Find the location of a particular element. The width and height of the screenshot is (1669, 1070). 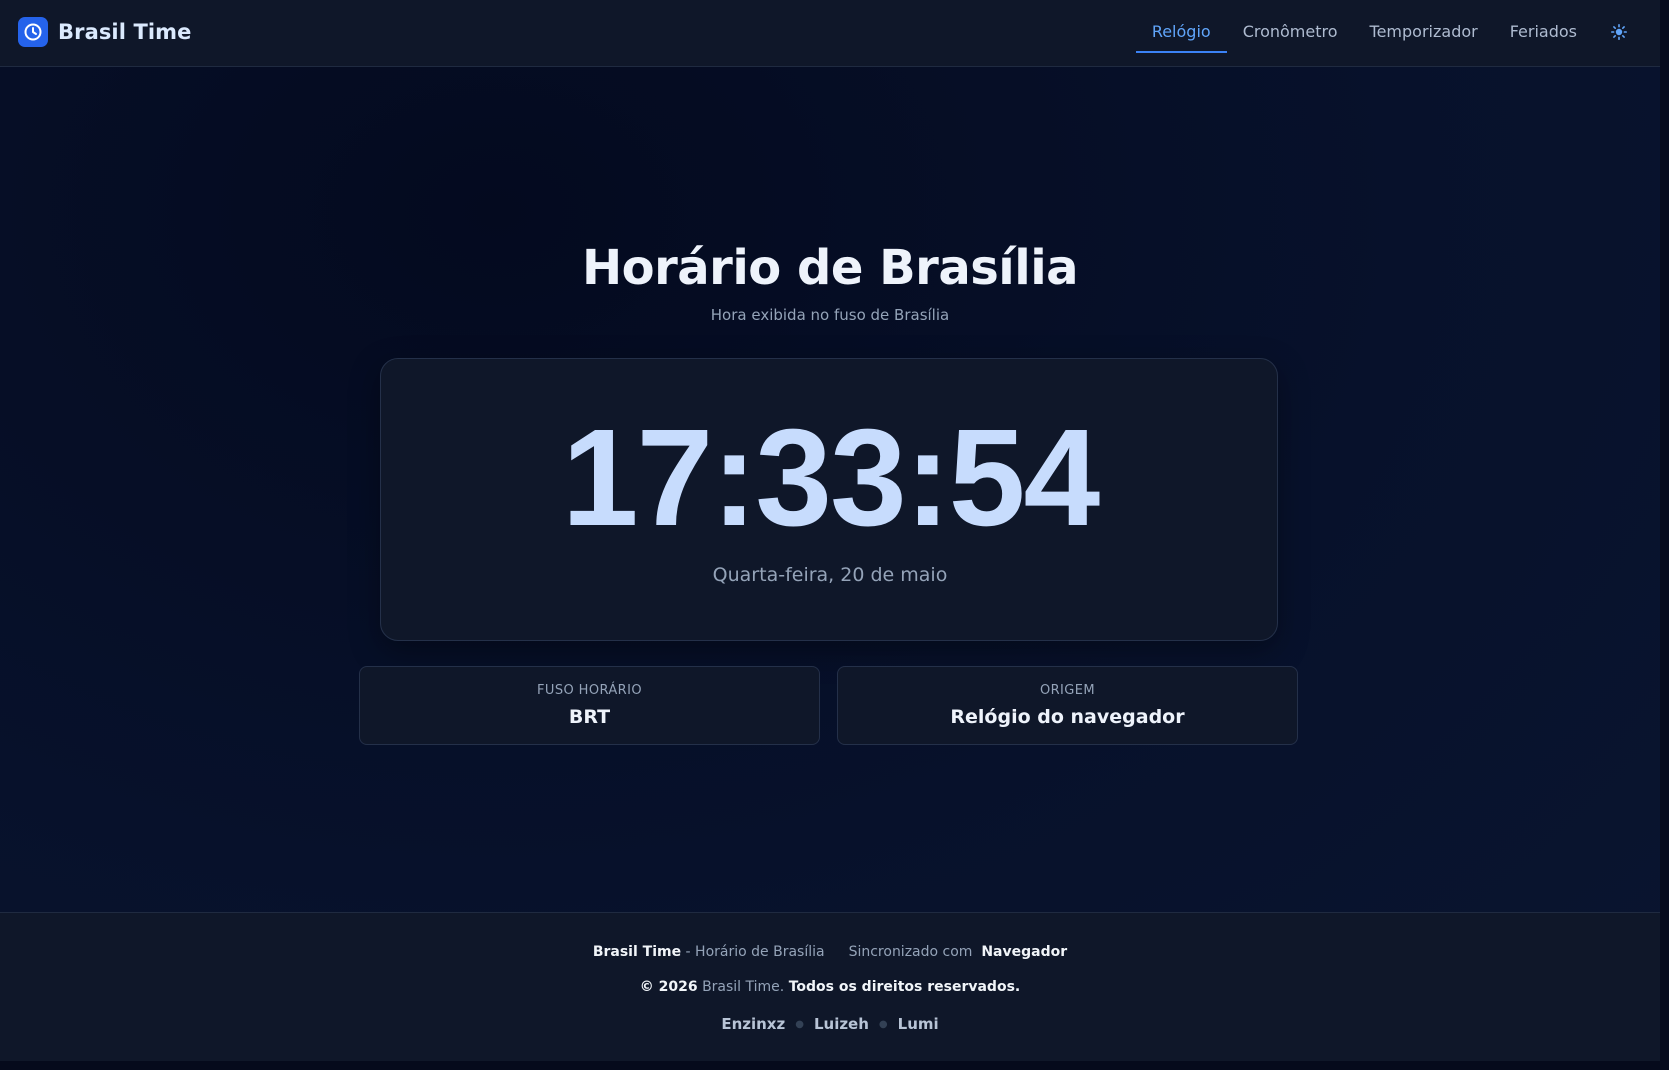

clock-date: Quarta-feira, 20 de maio is located at coordinates (830, 575).